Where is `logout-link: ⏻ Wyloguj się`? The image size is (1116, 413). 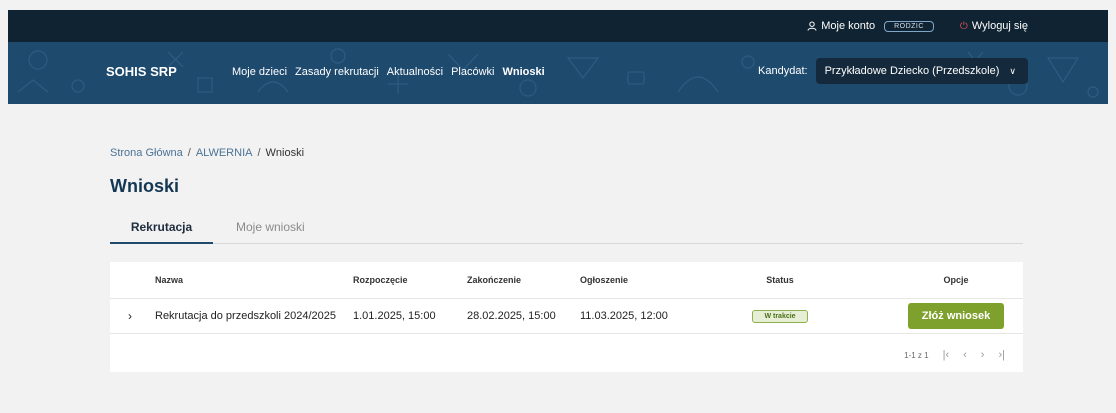
logout-link: ⏻ Wyloguj się is located at coordinates (994, 26).